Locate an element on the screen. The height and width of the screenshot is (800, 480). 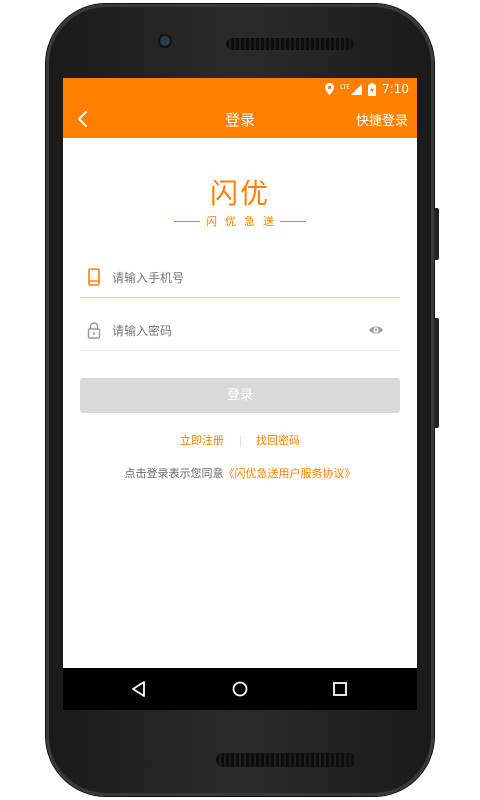
agreement-prefix: 点击登录表示您同意 is located at coordinates (174, 473).